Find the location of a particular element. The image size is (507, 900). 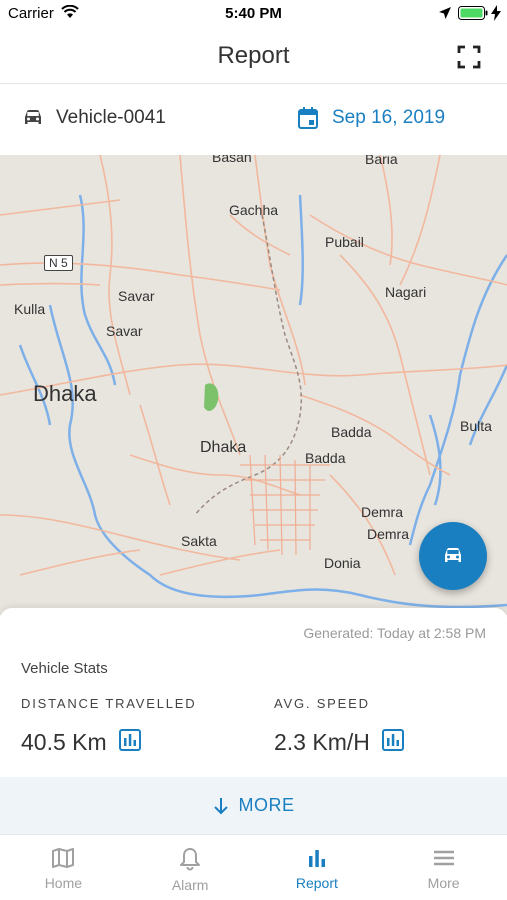

tab-more: More is located at coordinates (443, 867).